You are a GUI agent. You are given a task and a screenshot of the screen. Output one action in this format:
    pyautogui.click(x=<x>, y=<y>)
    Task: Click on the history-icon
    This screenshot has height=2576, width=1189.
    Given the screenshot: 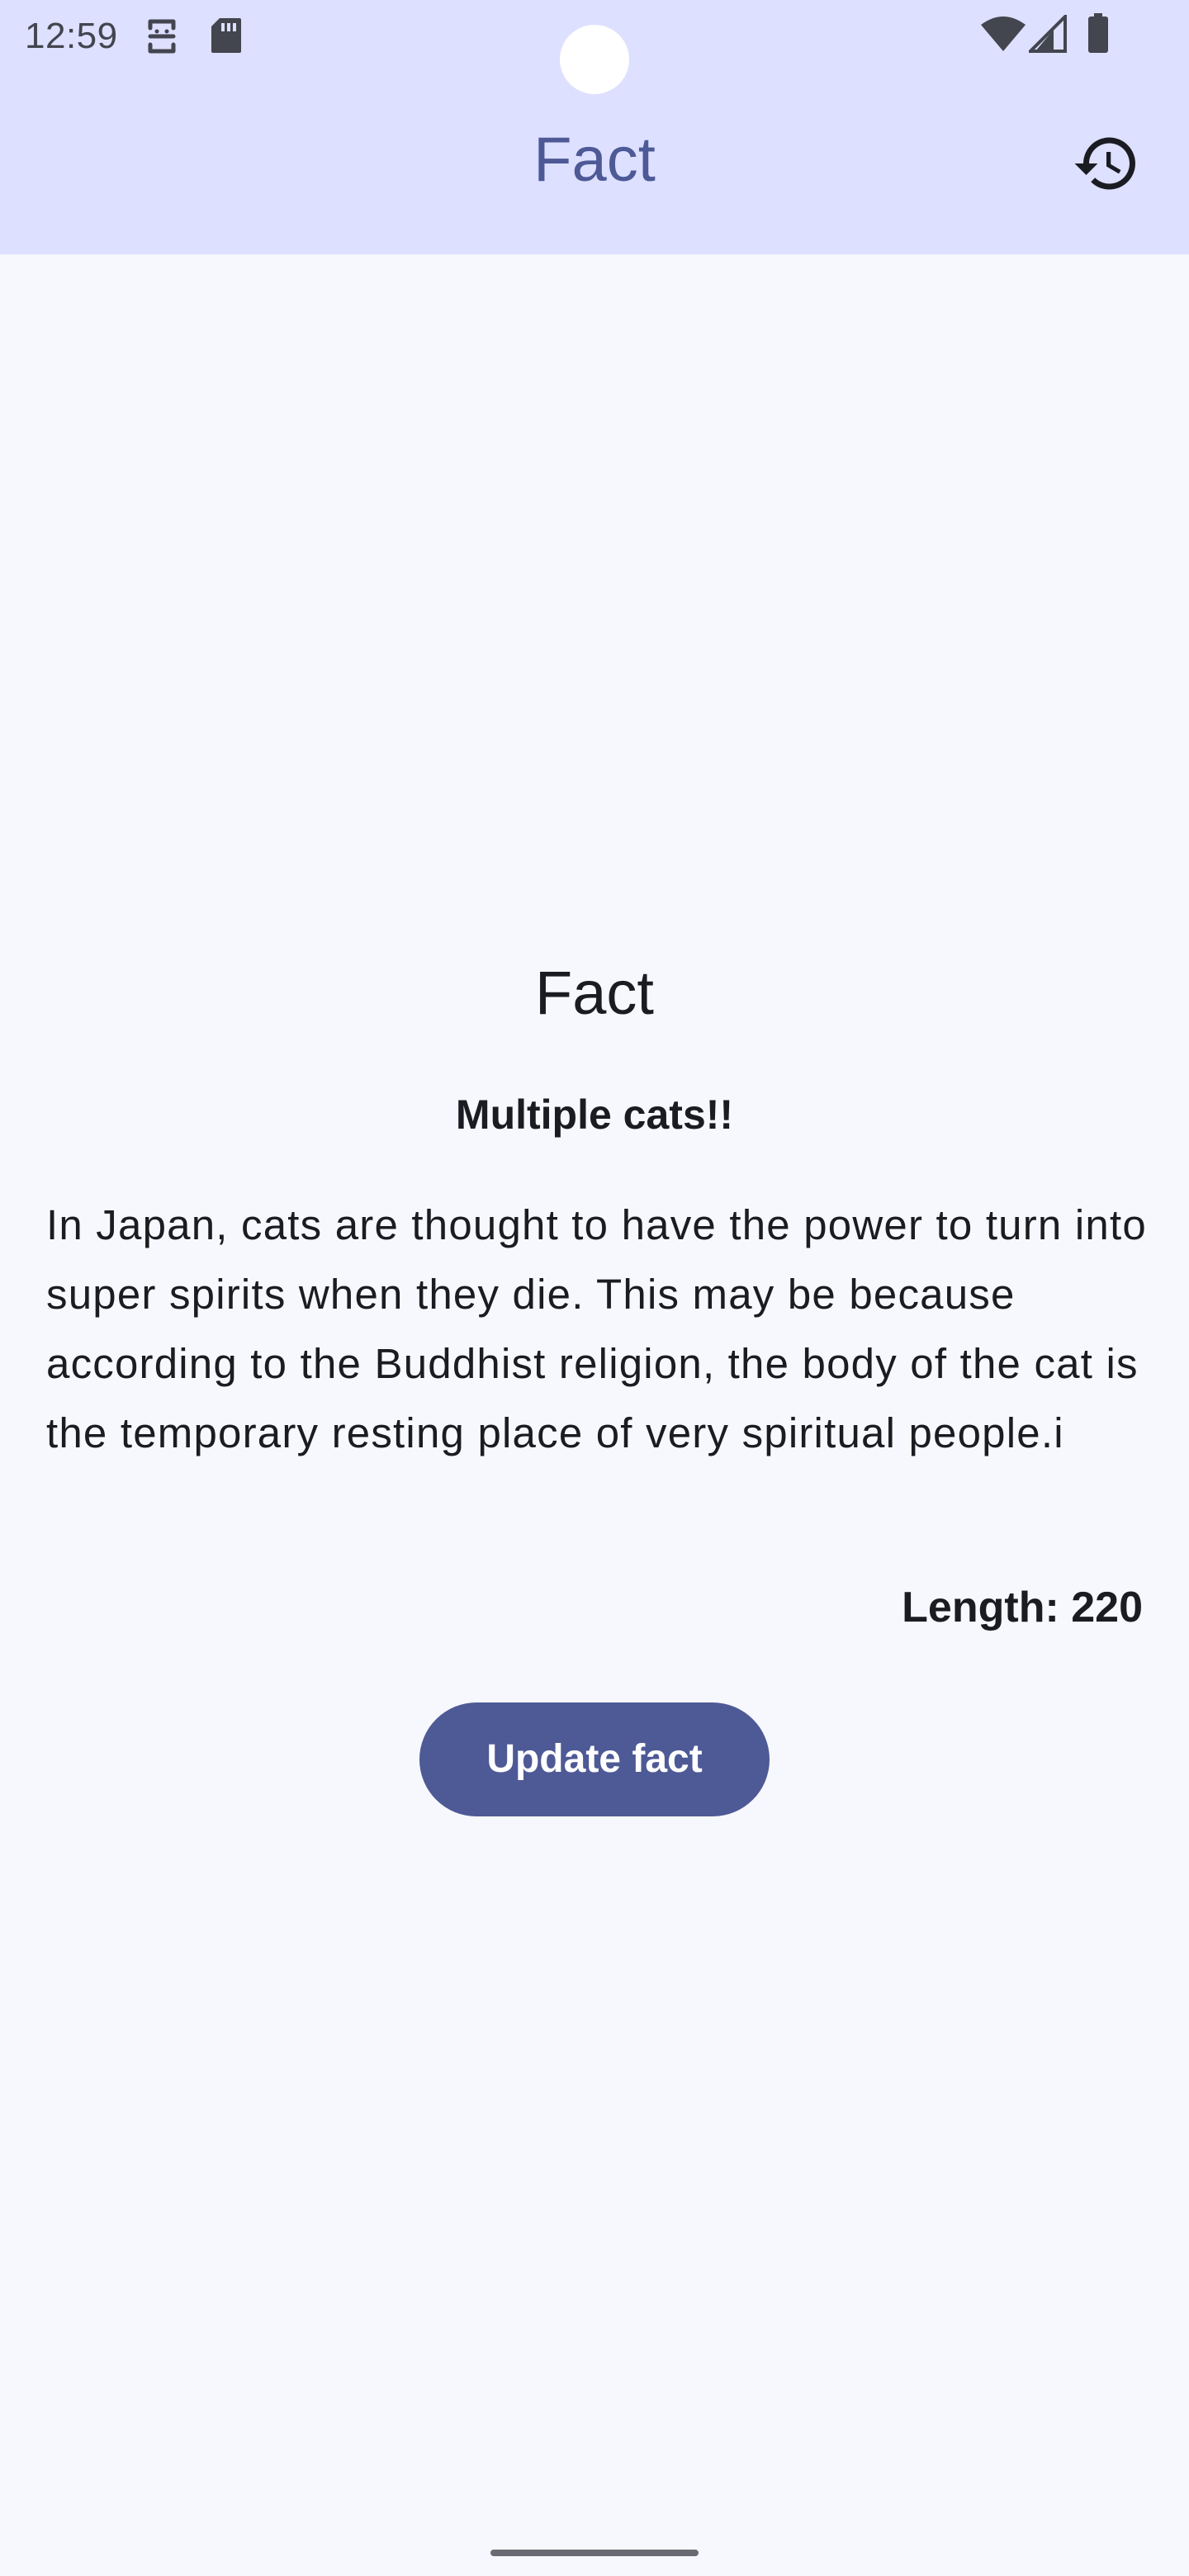 What is the action you would take?
    pyautogui.click(x=1104, y=163)
    